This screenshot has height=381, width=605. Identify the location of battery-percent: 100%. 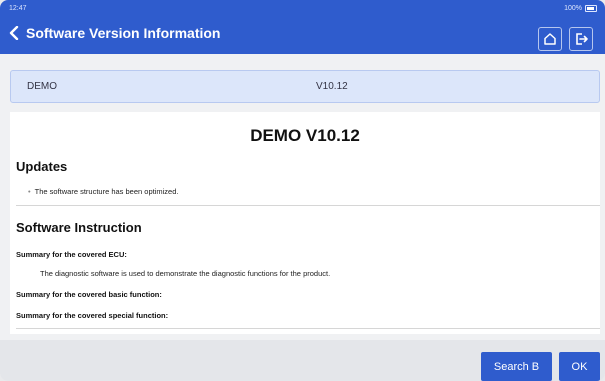
(573, 8).